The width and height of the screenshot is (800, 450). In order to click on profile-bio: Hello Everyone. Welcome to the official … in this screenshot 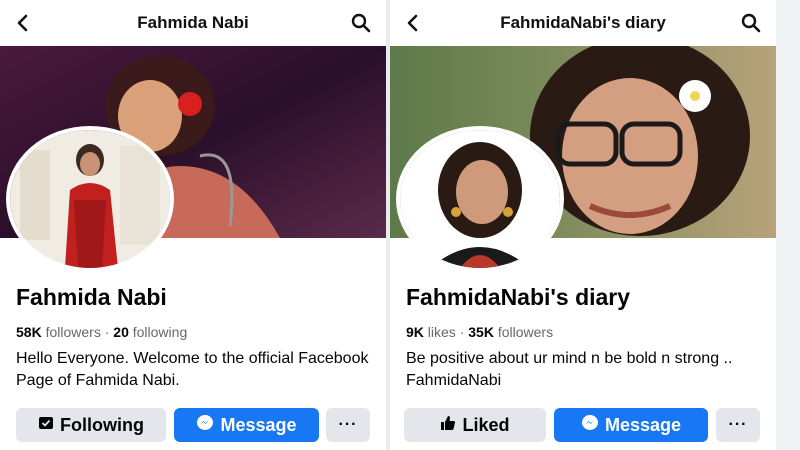, I will do `click(192, 369)`.